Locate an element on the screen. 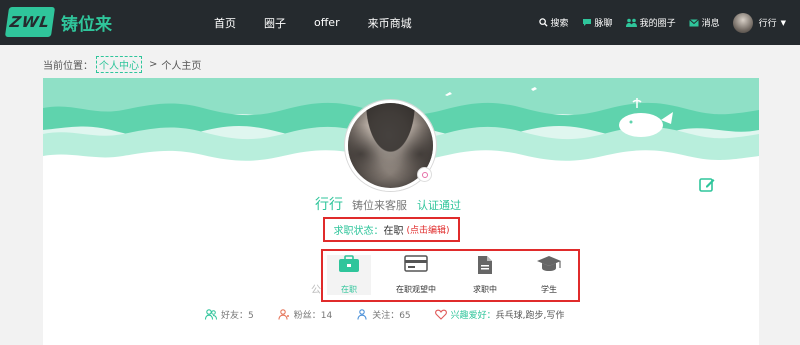  briefcase-icon is located at coordinates (349, 266).